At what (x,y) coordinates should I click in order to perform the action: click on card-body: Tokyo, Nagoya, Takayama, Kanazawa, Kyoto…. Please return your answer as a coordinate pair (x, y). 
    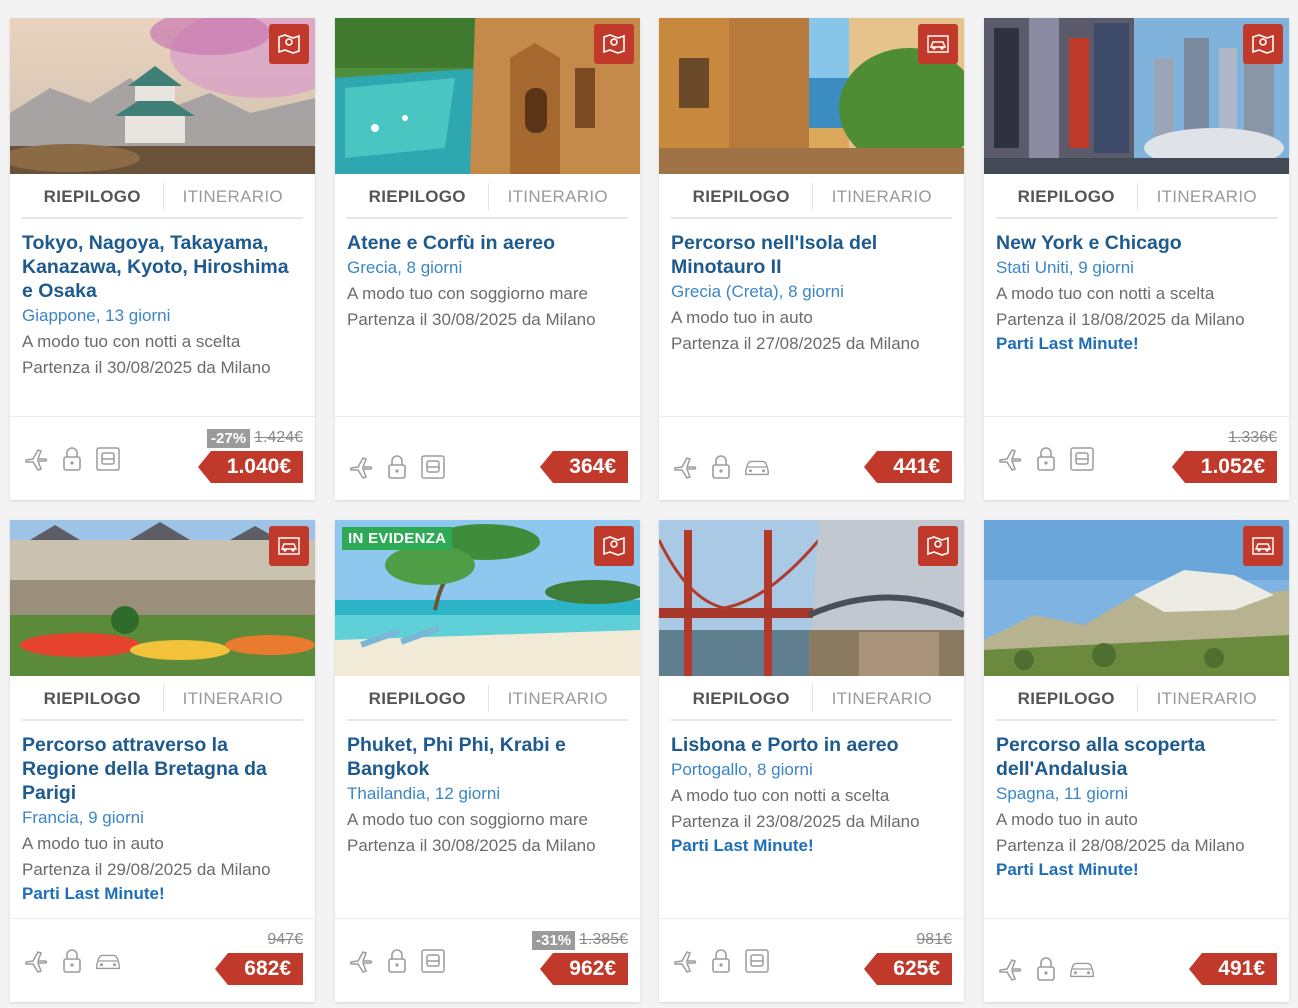
    Looking at the image, I should click on (162, 318).